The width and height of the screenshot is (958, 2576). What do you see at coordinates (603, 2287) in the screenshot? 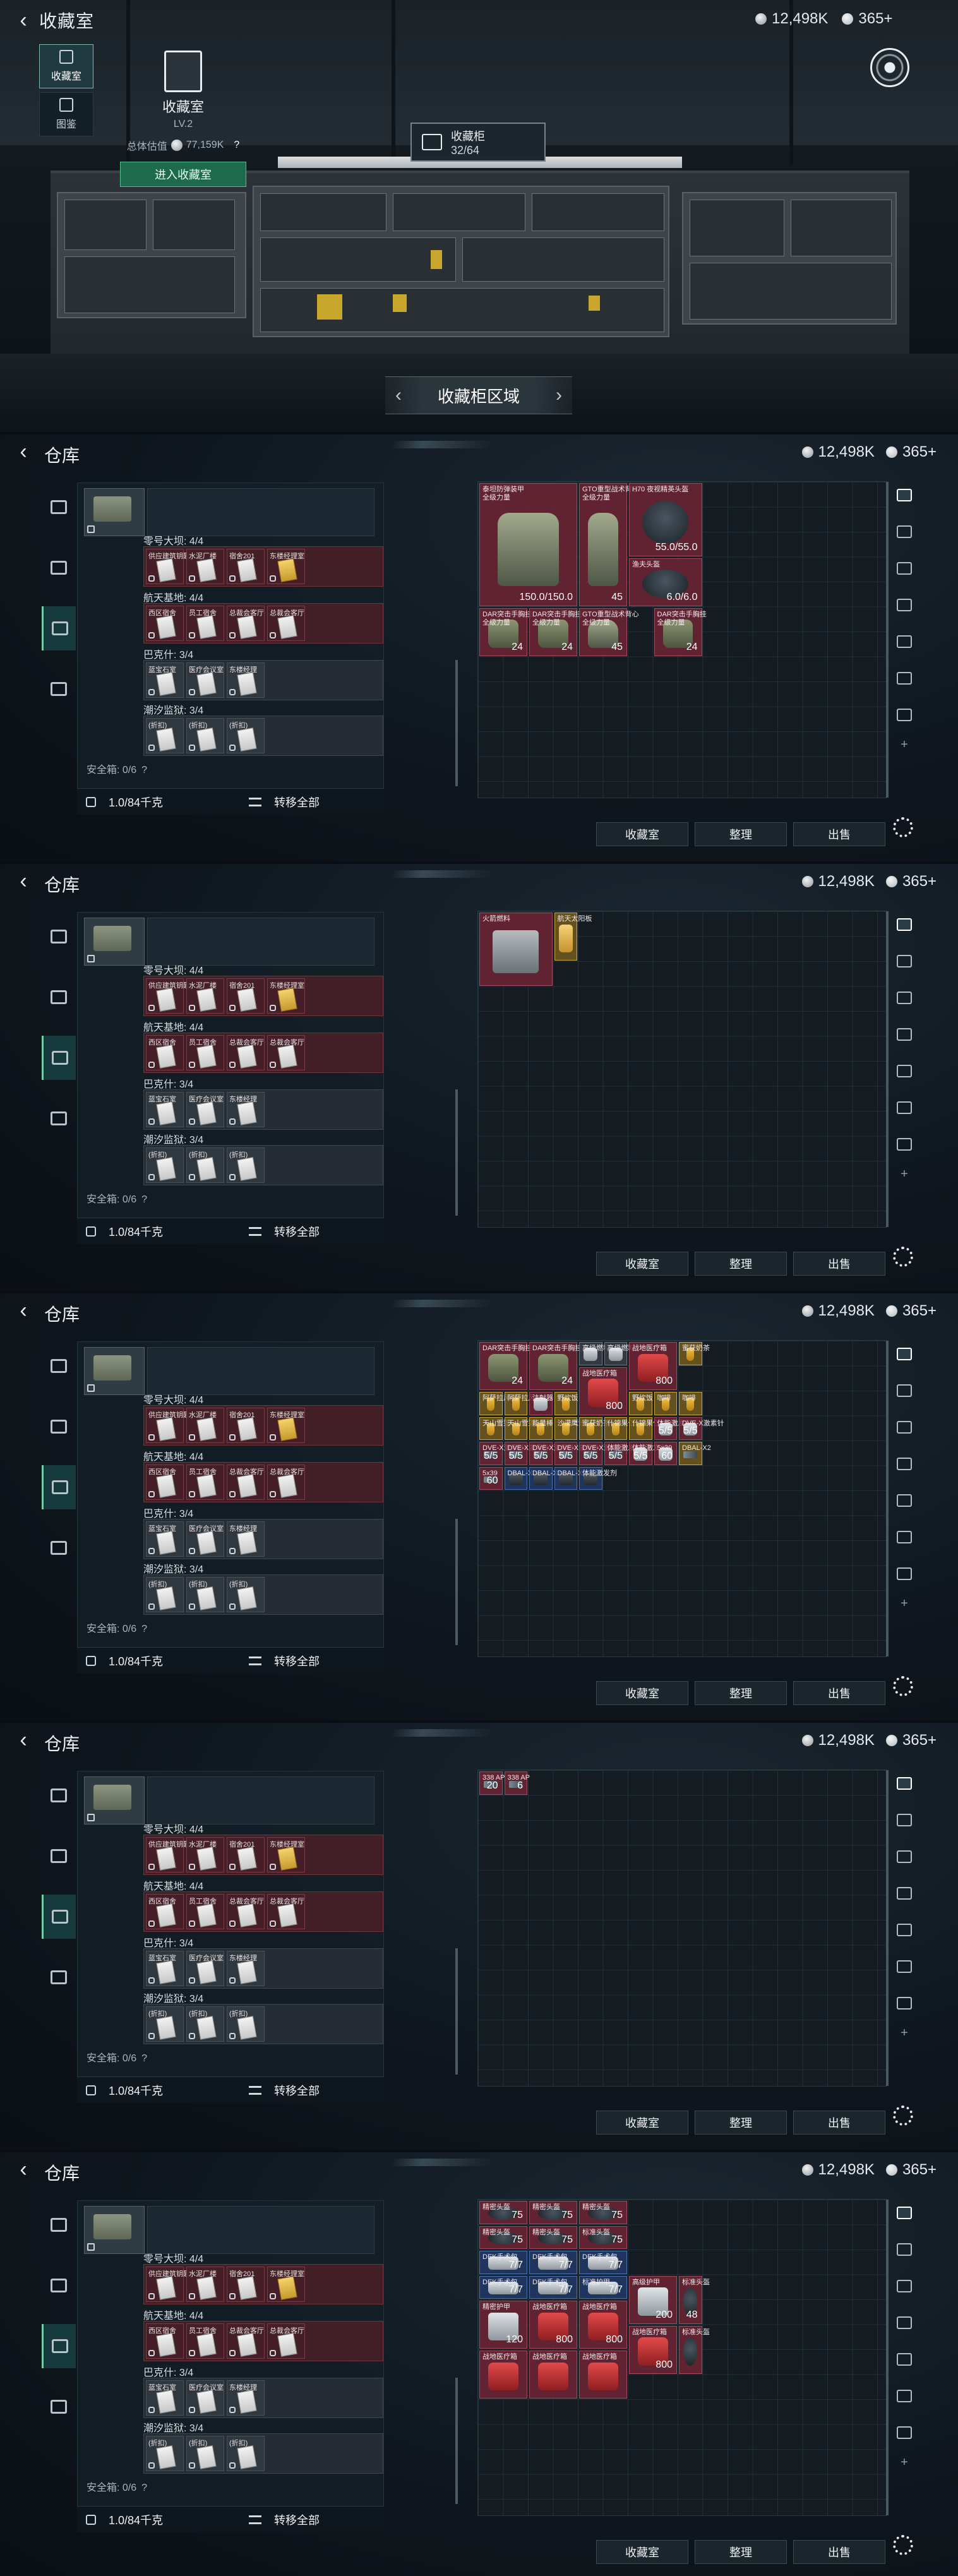
I see `storage-item-slot: 标准护甲 7/7` at bounding box center [603, 2287].